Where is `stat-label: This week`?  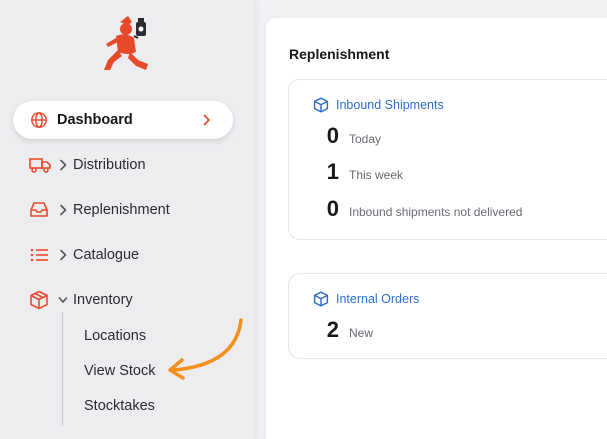 stat-label: This week is located at coordinates (376, 175).